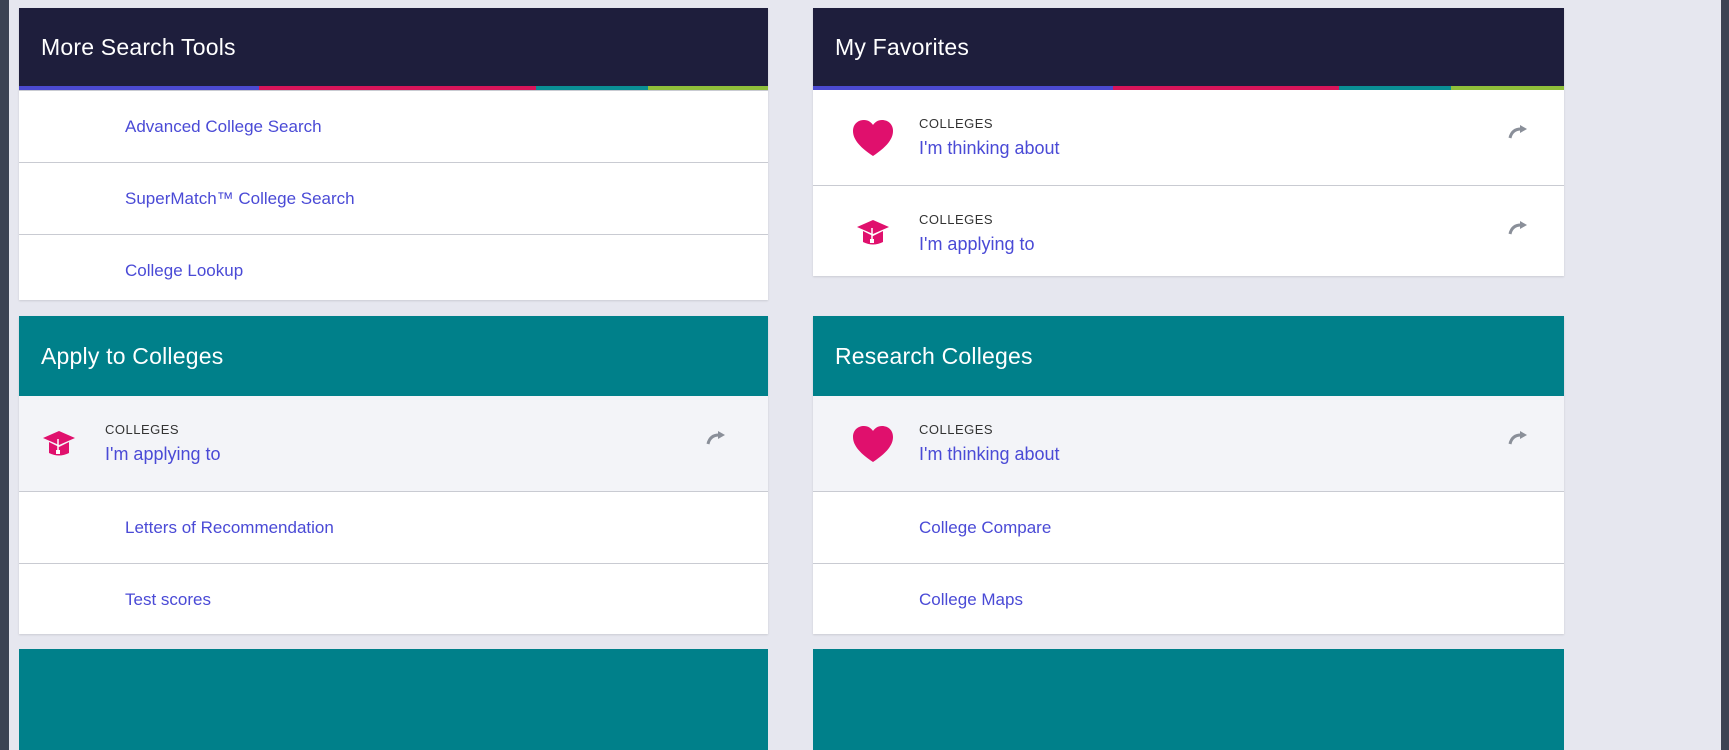  I want to click on card-title: My Favorites, so click(902, 46).